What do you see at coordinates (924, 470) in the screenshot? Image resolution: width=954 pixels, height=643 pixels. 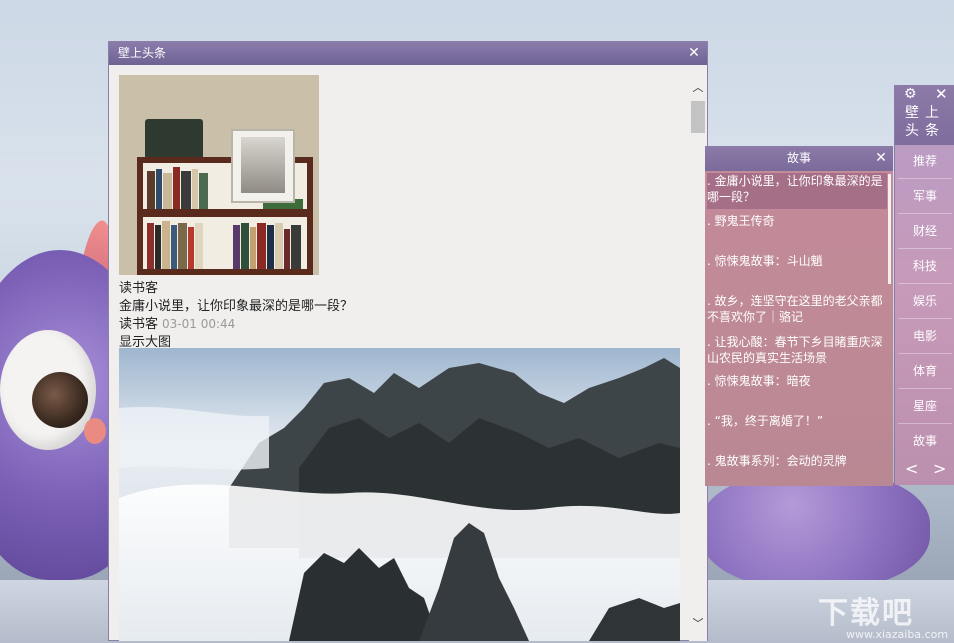 I see `nav-pager: < >` at bounding box center [924, 470].